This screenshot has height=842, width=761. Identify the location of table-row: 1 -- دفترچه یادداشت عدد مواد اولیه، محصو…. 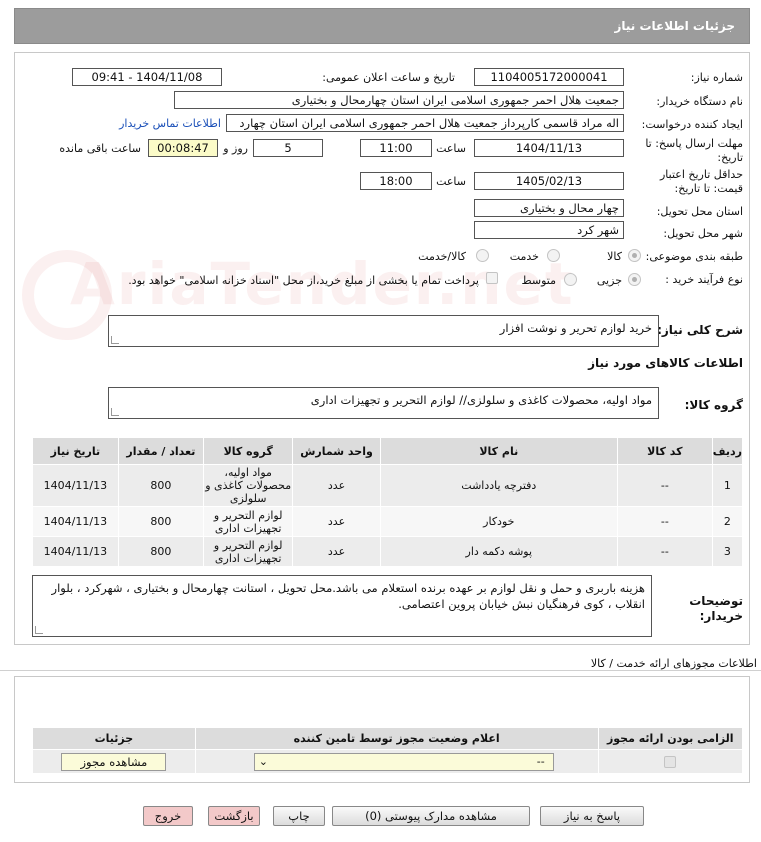
(388, 485).